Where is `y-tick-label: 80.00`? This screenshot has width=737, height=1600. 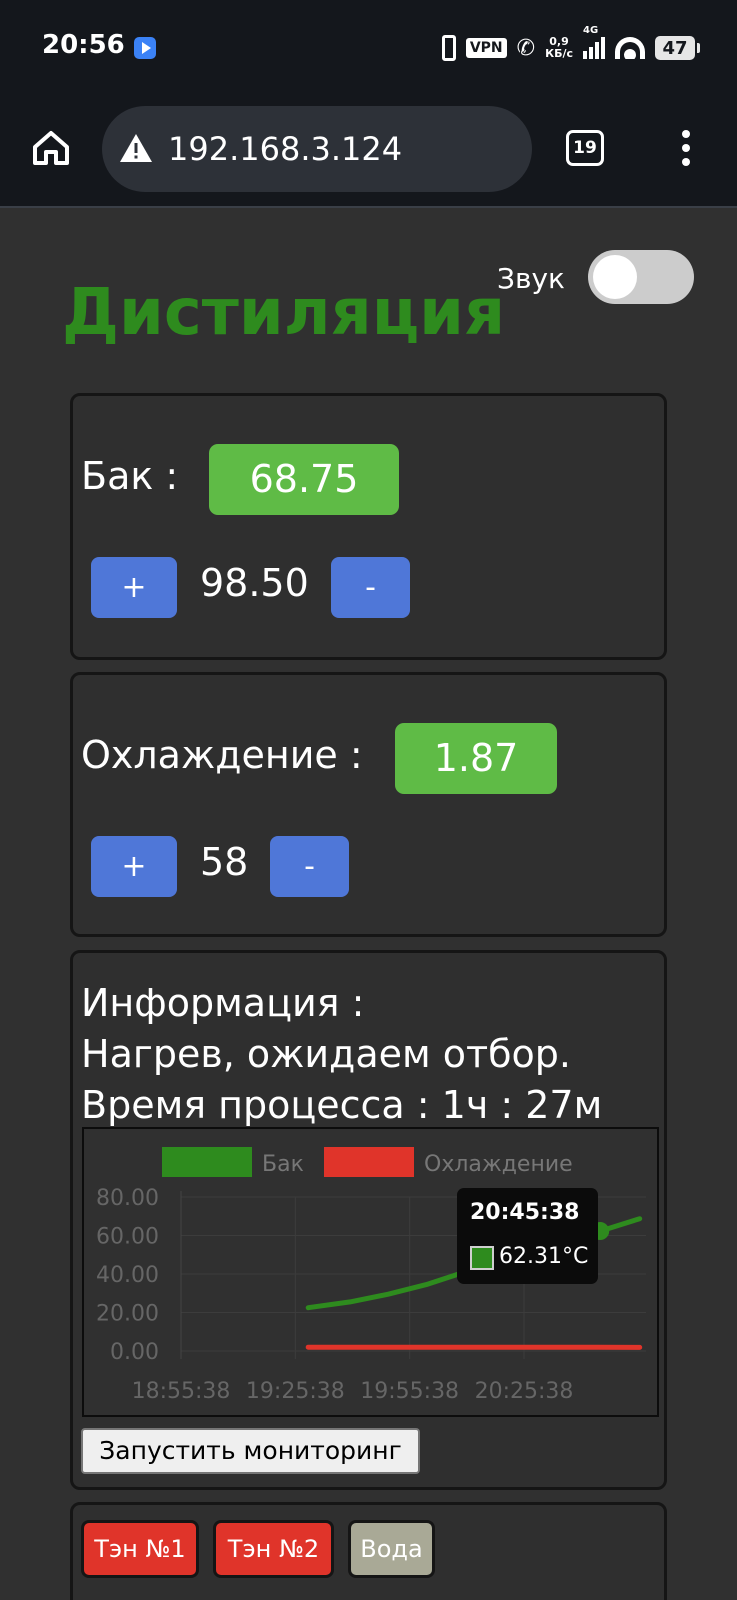 y-tick-label: 80.00 is located at coordinates (127, 1198).